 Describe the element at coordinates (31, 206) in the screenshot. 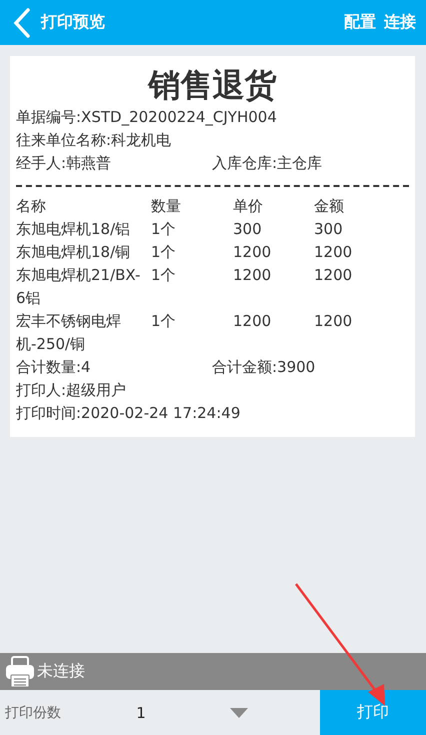

I see `column-header: 名称` at that location.